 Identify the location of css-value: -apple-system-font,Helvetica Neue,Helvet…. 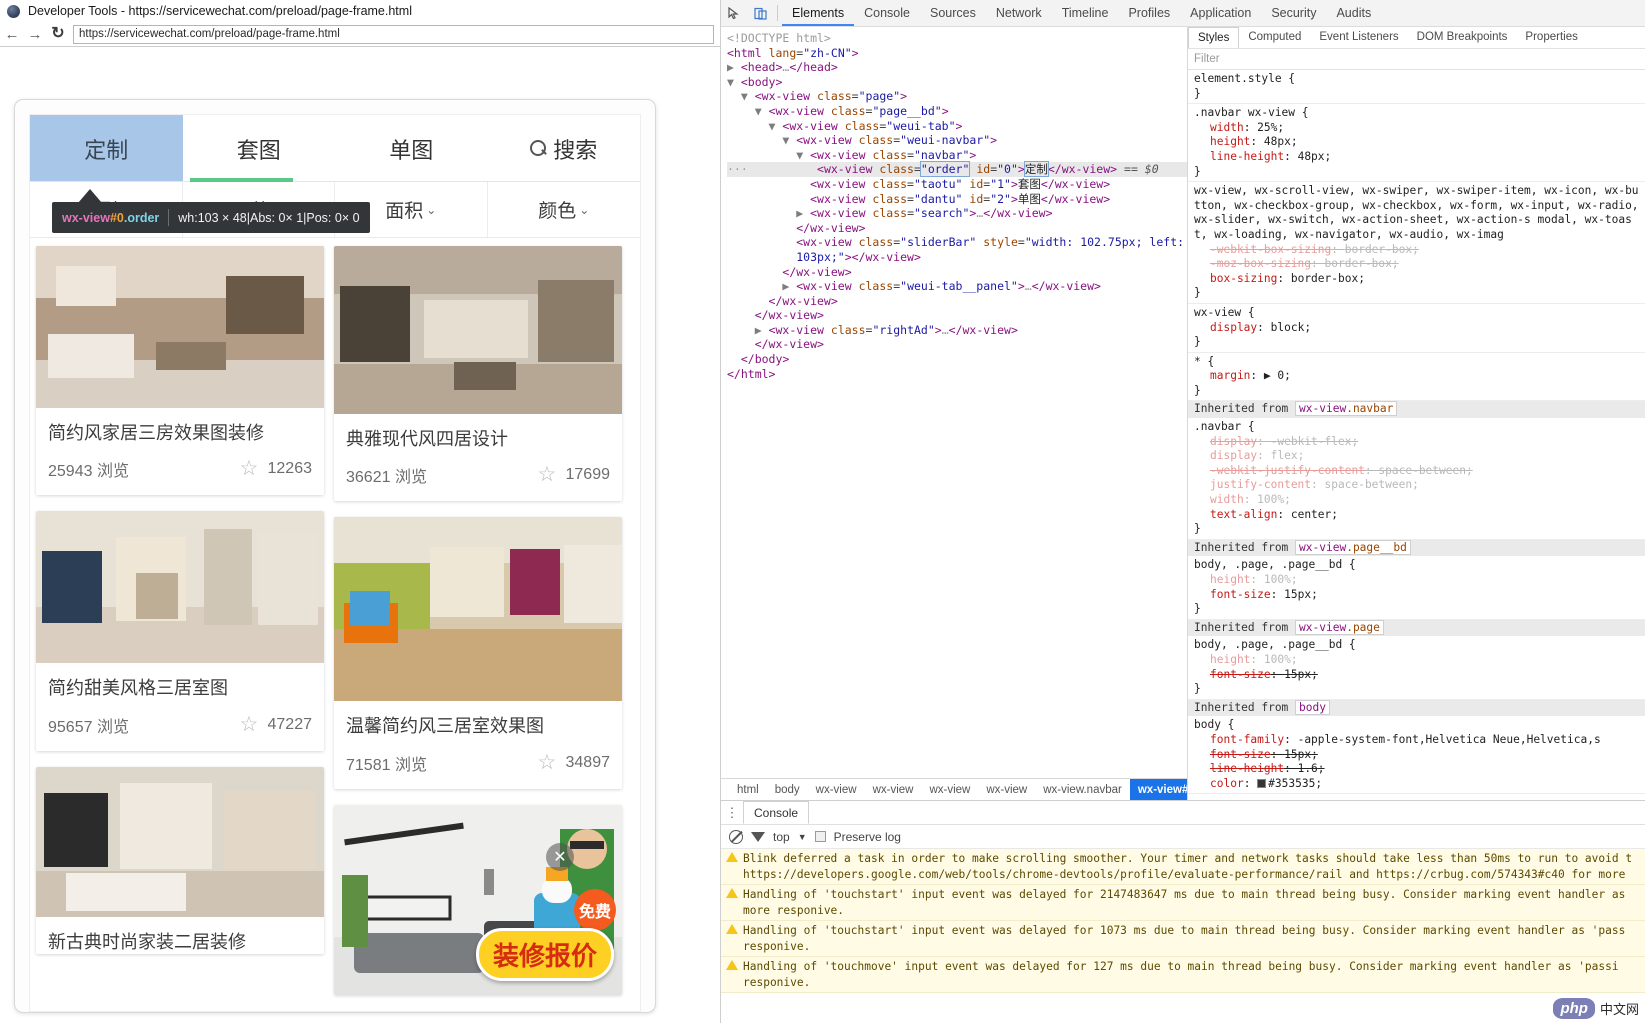
(1449, 739).